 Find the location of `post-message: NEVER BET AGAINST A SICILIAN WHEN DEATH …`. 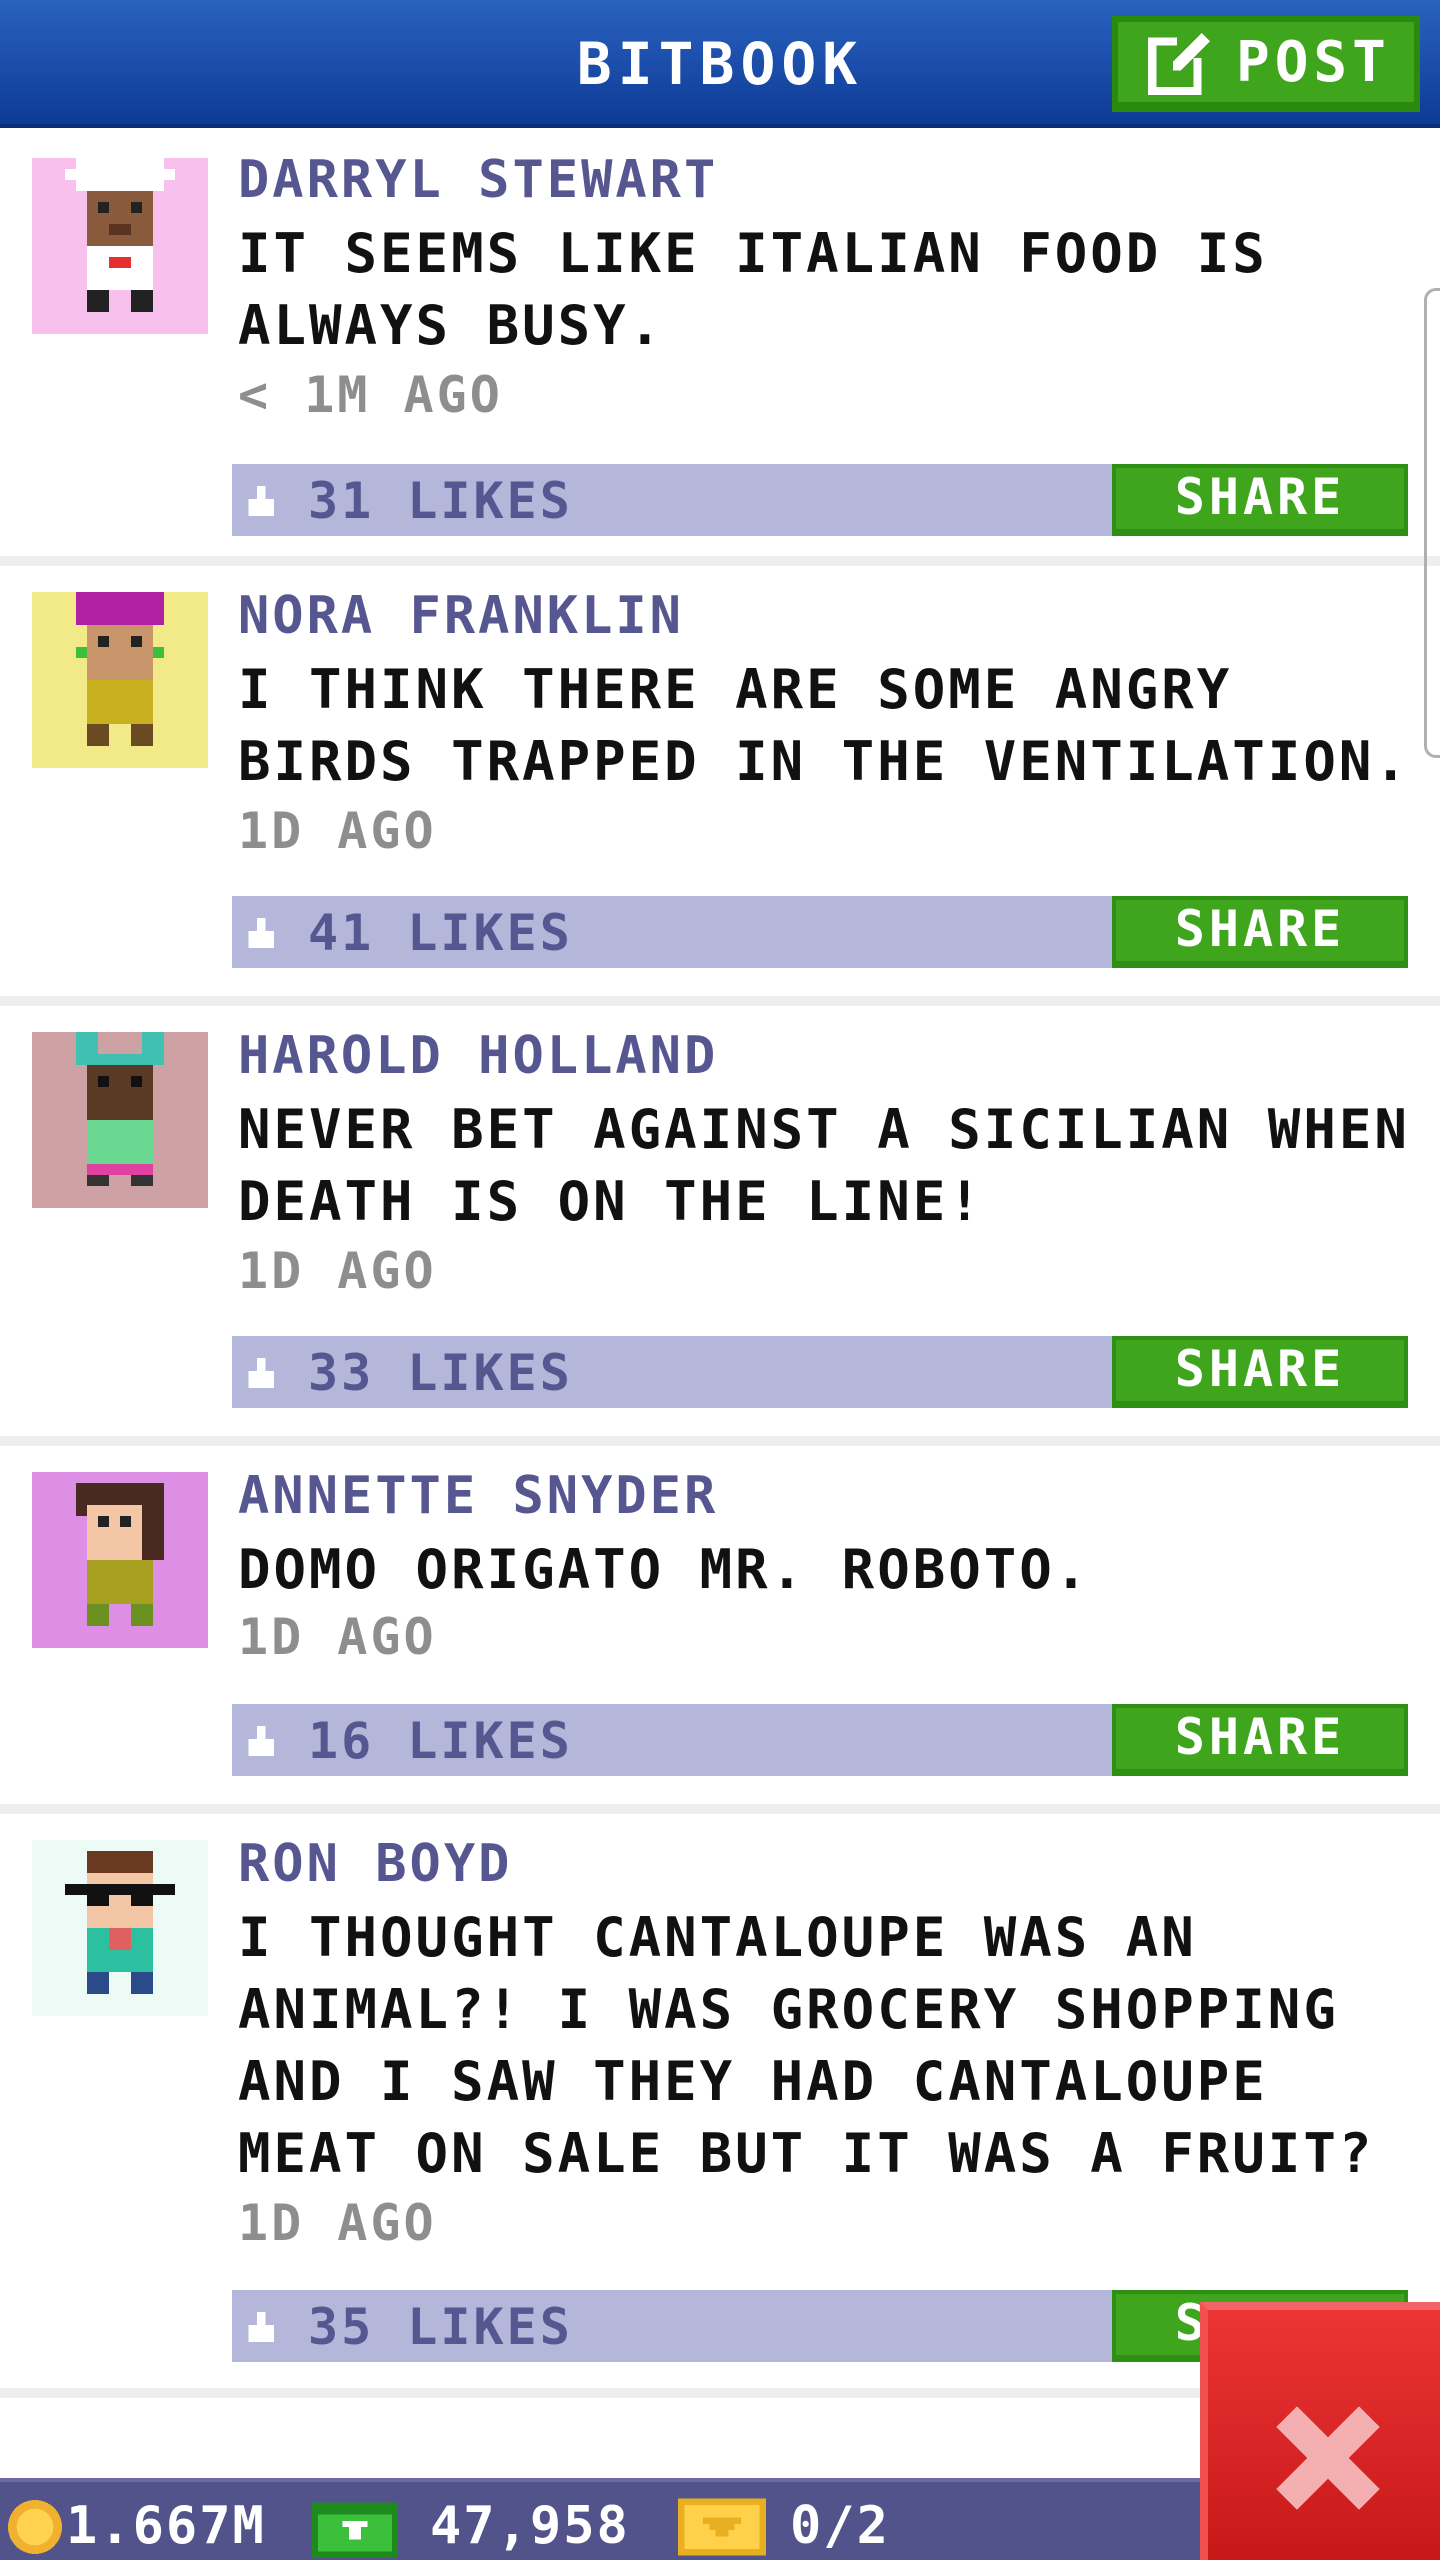

post-message: NEVER BET AGAINST A SICILIAN WHEN DEATH … is located at coordinates (824, 1165).